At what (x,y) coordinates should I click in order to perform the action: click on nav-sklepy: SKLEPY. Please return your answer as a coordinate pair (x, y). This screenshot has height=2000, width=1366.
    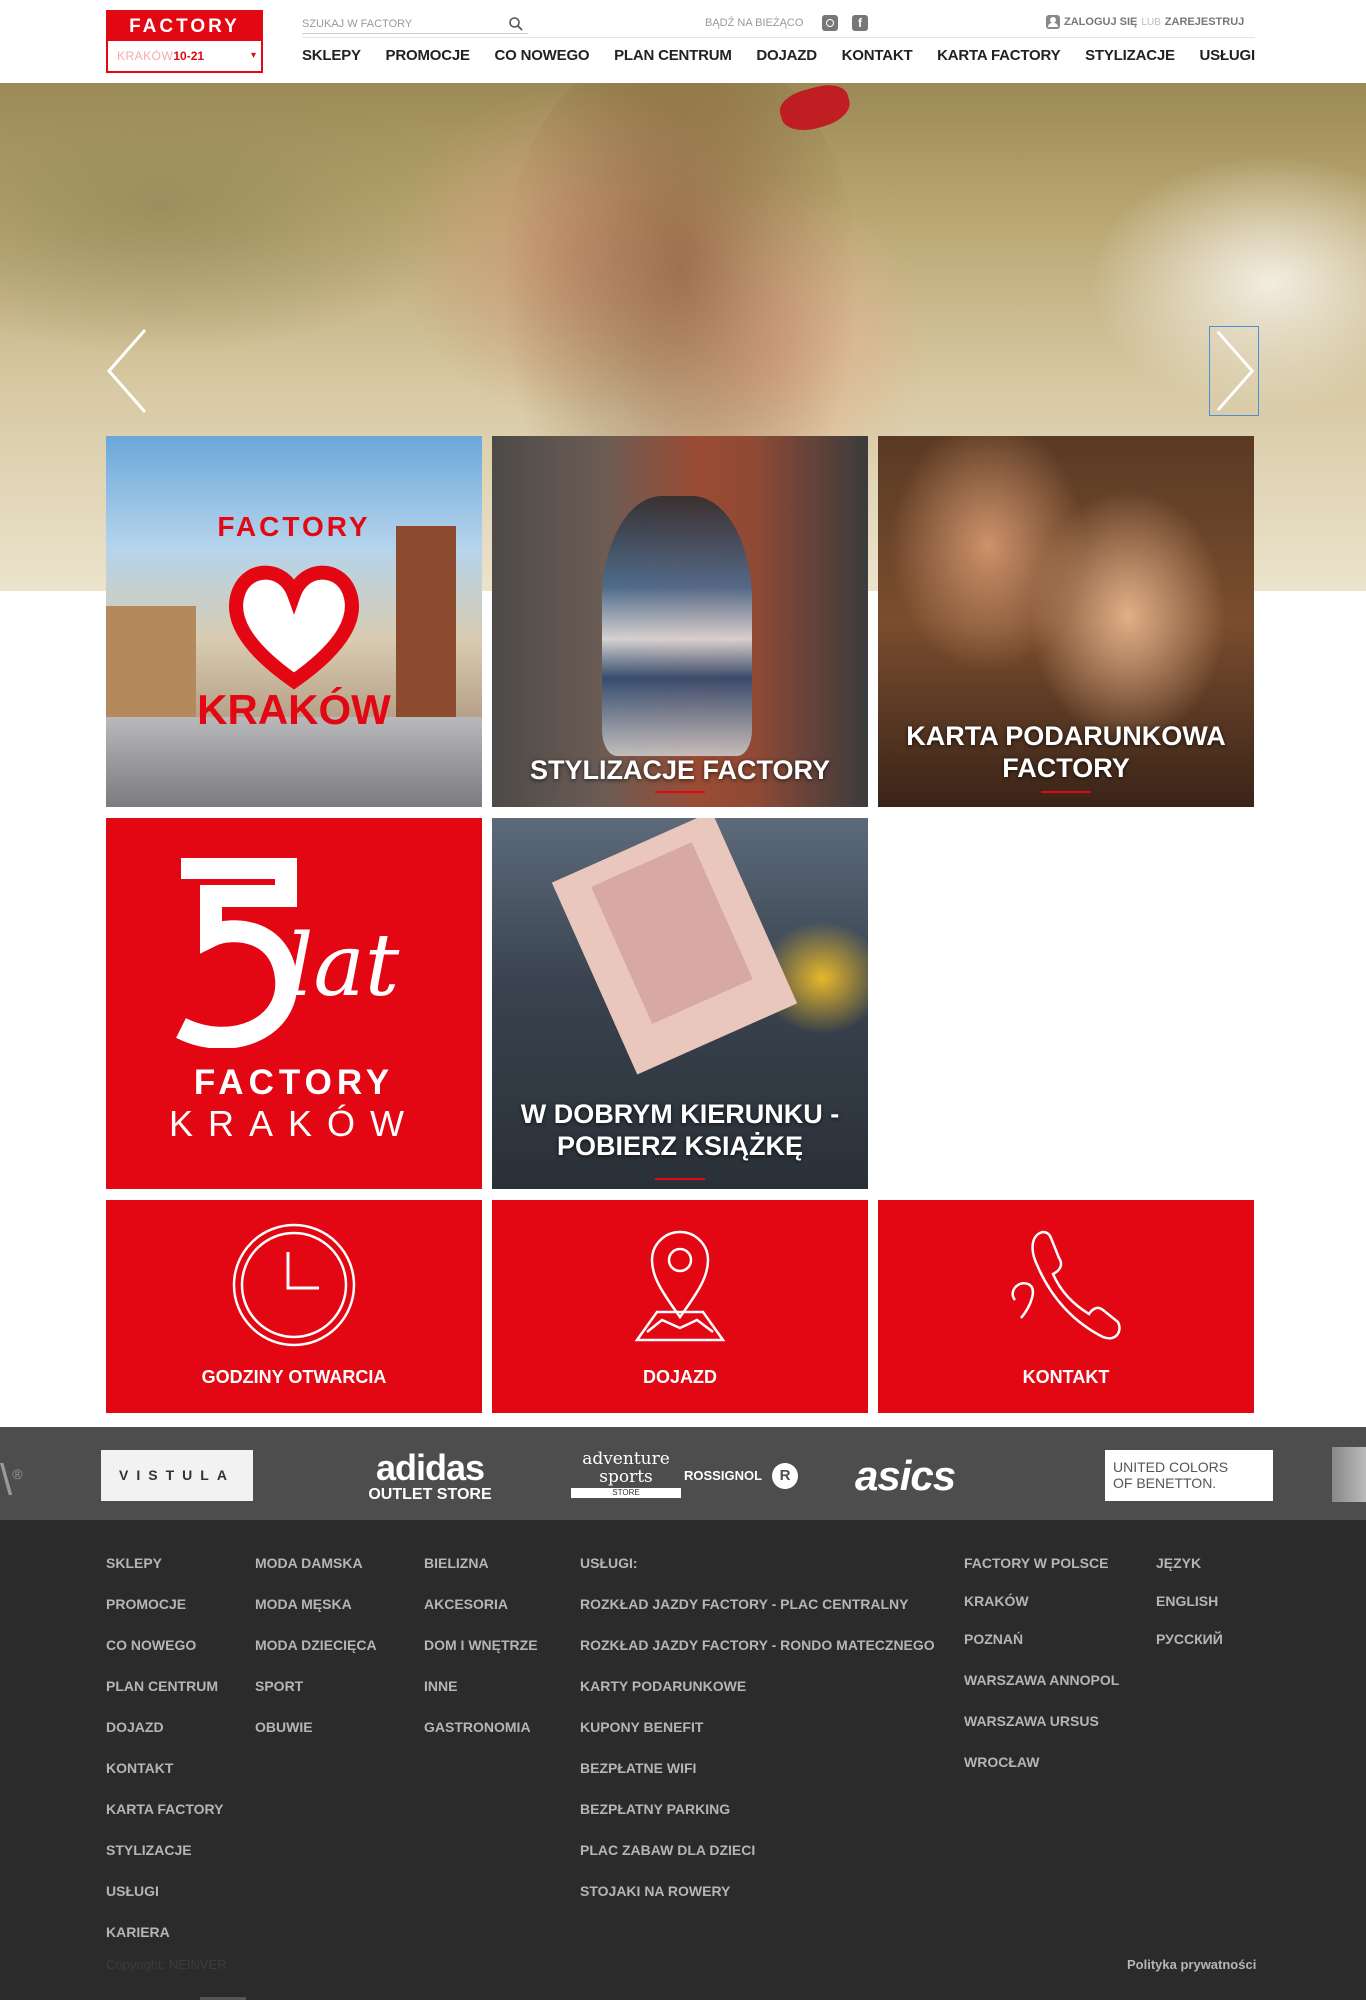
    Looking at the image, I should click on (331, 55).